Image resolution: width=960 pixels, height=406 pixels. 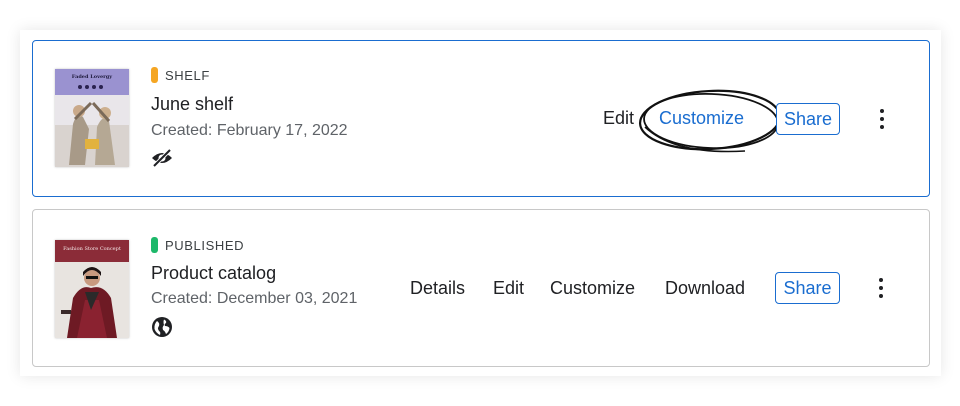 I want to click on thumbnail-heading: Faded Lovergy, so click(x=92, y=77).